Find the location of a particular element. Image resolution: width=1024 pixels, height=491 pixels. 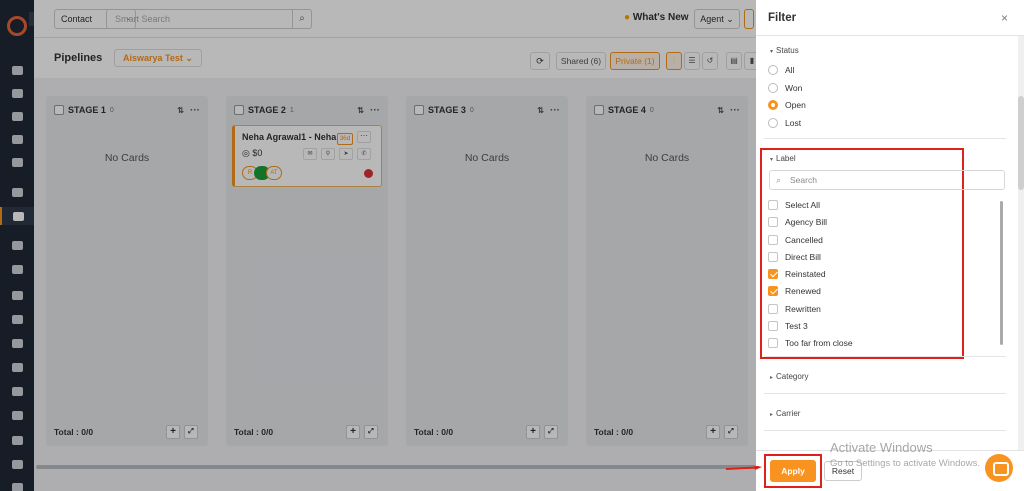

filter-footer: Apply Reset is located at coordinates (890, 470).